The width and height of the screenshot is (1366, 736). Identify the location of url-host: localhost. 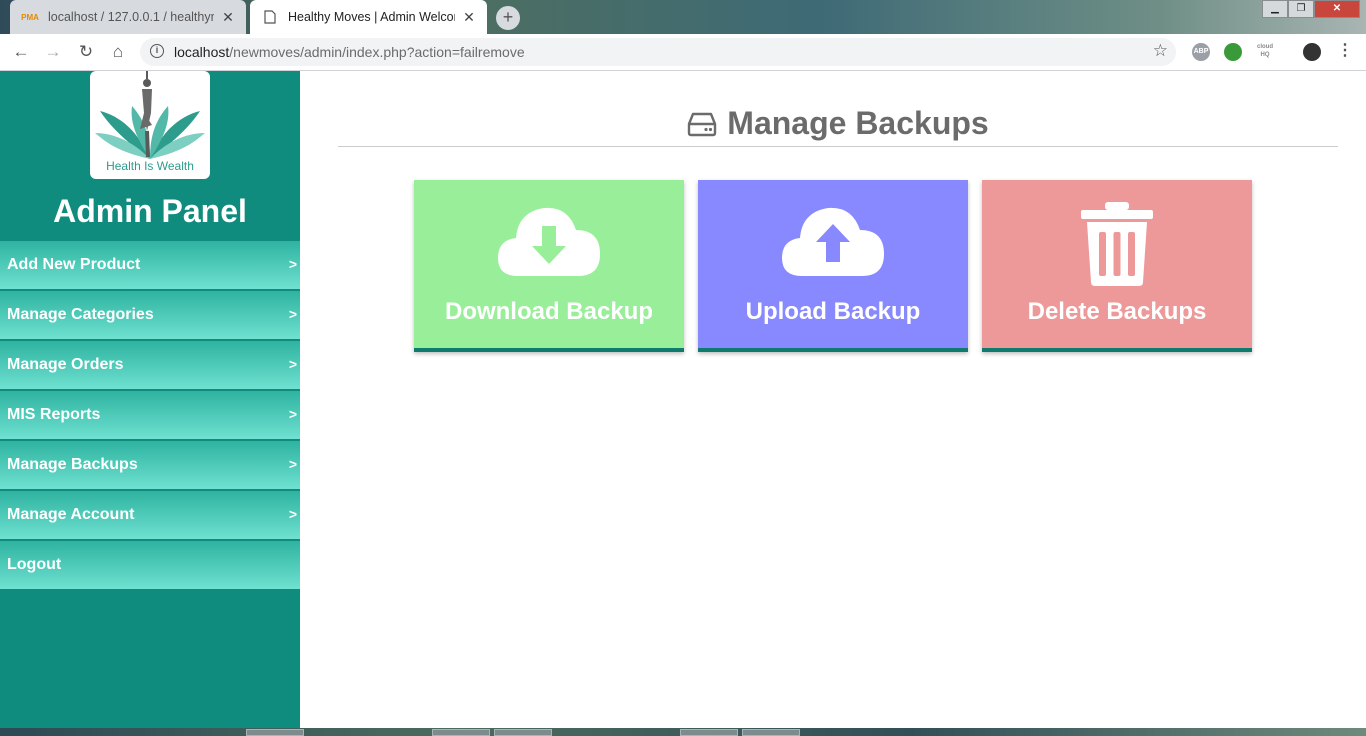
(202, 52).